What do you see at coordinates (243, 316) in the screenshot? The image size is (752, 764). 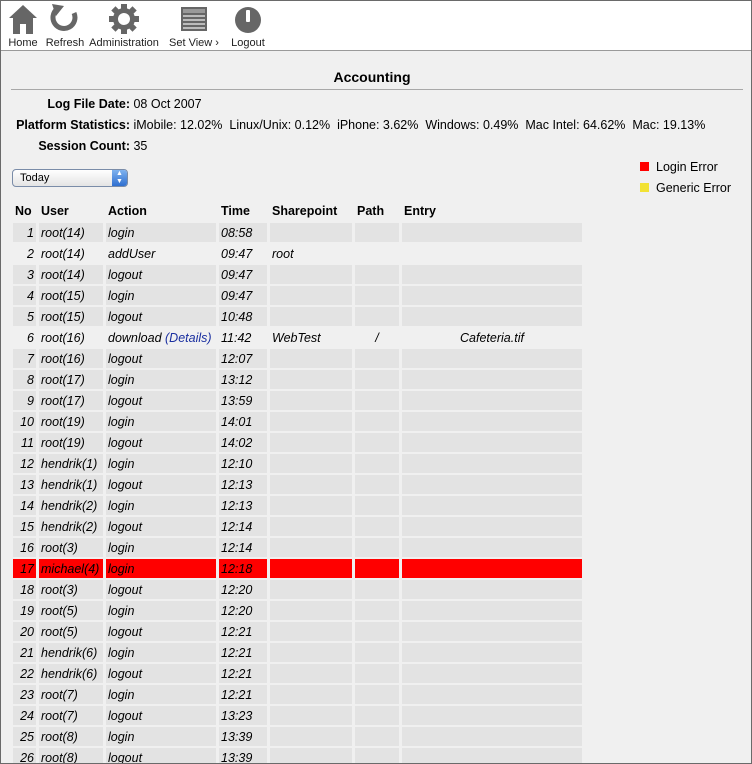 I see `cell-time: 10:48` at bounding box center [243, 316].